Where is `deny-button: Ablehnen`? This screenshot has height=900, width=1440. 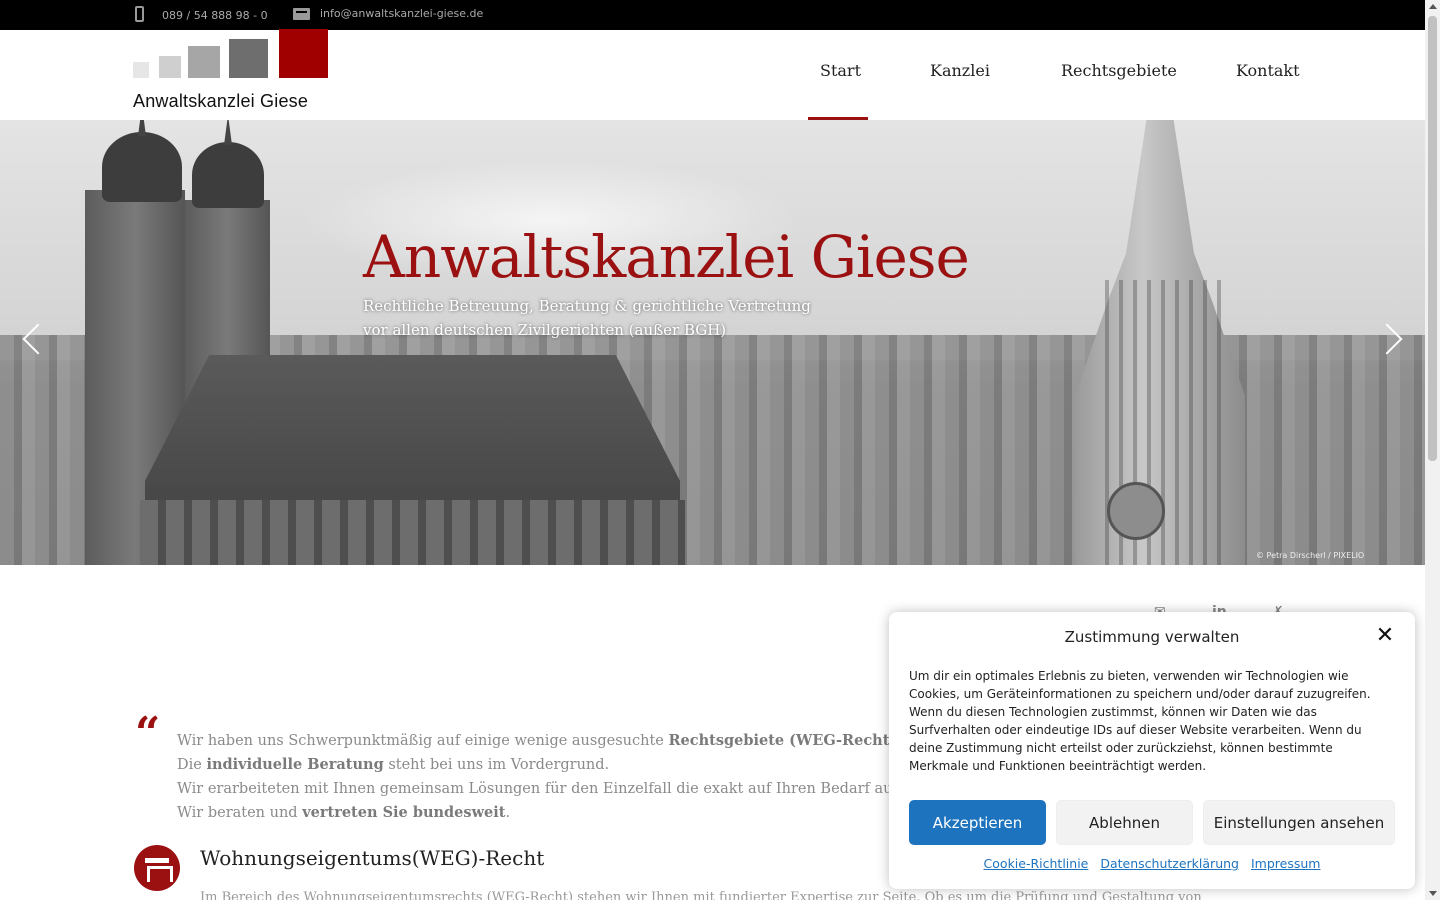 deny-button: Ablehnen is located at coordinates (1124, 822).